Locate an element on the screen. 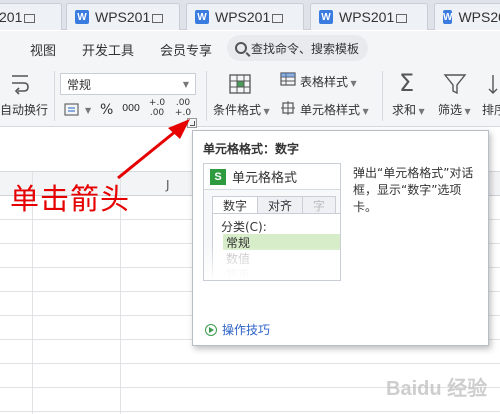 The width and height of the screenshot is (500, 414). preview-tabs: 数字 对齐 字 is located at coordinates (274, 205).